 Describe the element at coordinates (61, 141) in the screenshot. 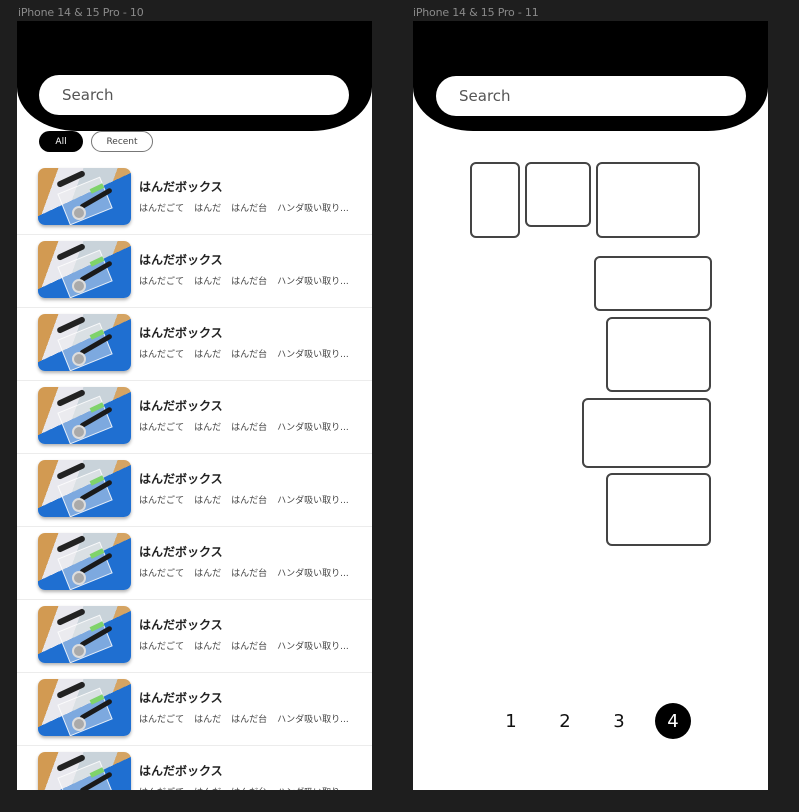

I see `filter-chip-all: All` at that location.